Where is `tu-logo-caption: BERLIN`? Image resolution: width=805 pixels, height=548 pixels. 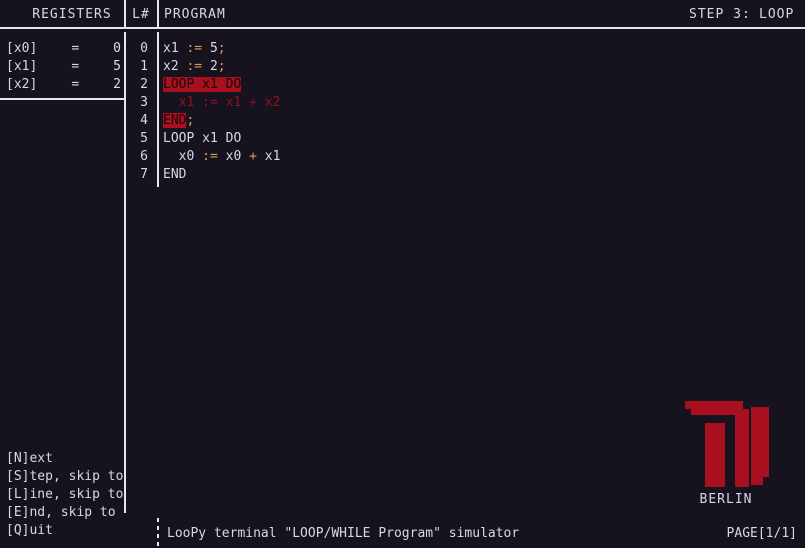 tu-logo-caption: BERLIN is located at coordinates (726, 499).